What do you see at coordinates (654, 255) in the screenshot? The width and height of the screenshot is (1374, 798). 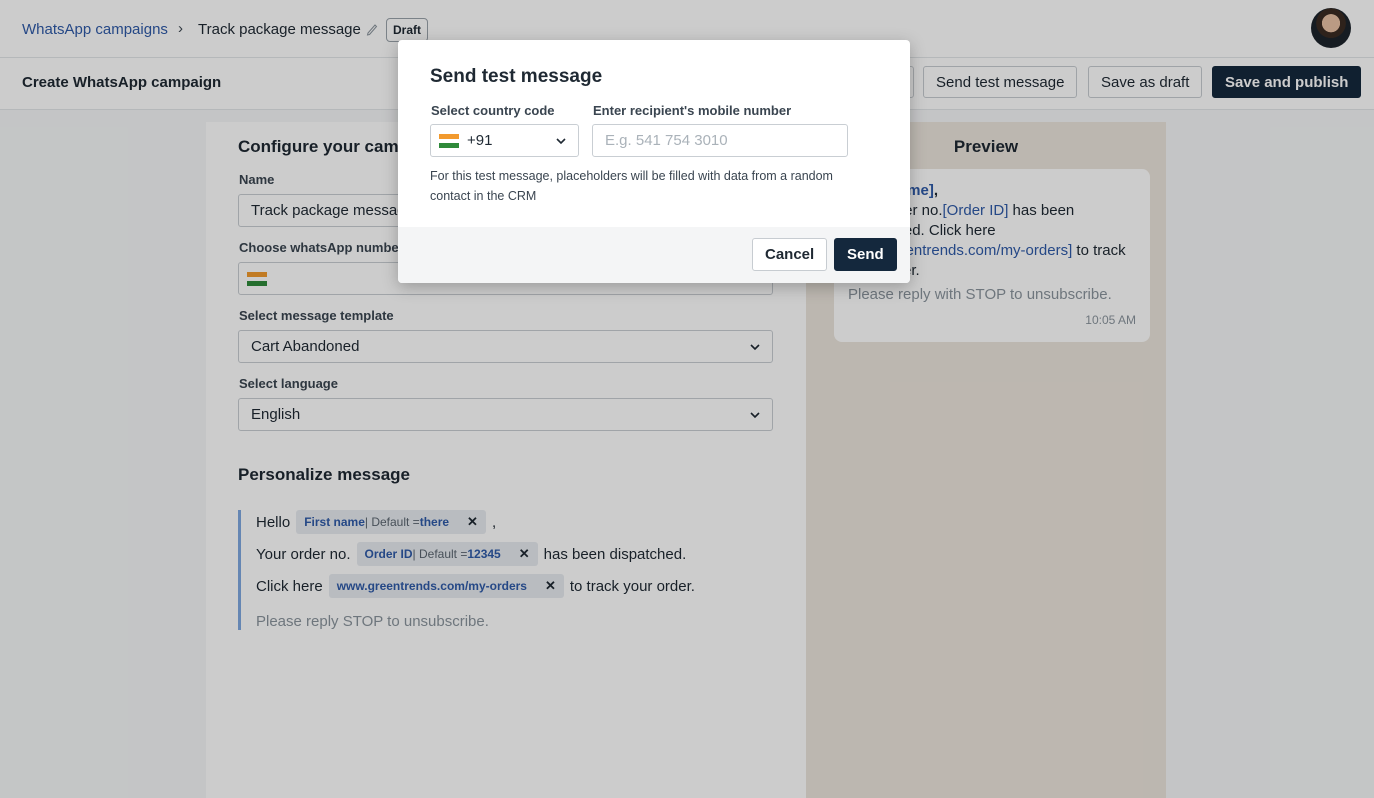 I see `dialog-footer: Cancel Send` at bounding box center [654, 255].